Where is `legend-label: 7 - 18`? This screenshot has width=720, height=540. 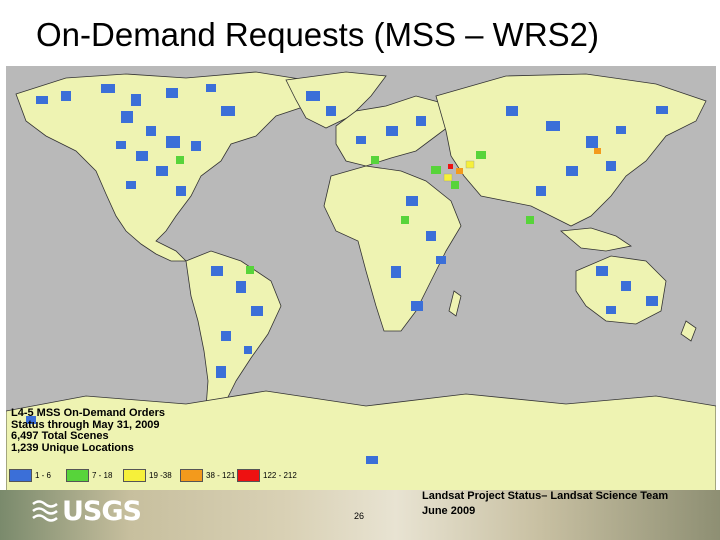
legend-label: 7 - 18 is located at coordinates (102, 475).